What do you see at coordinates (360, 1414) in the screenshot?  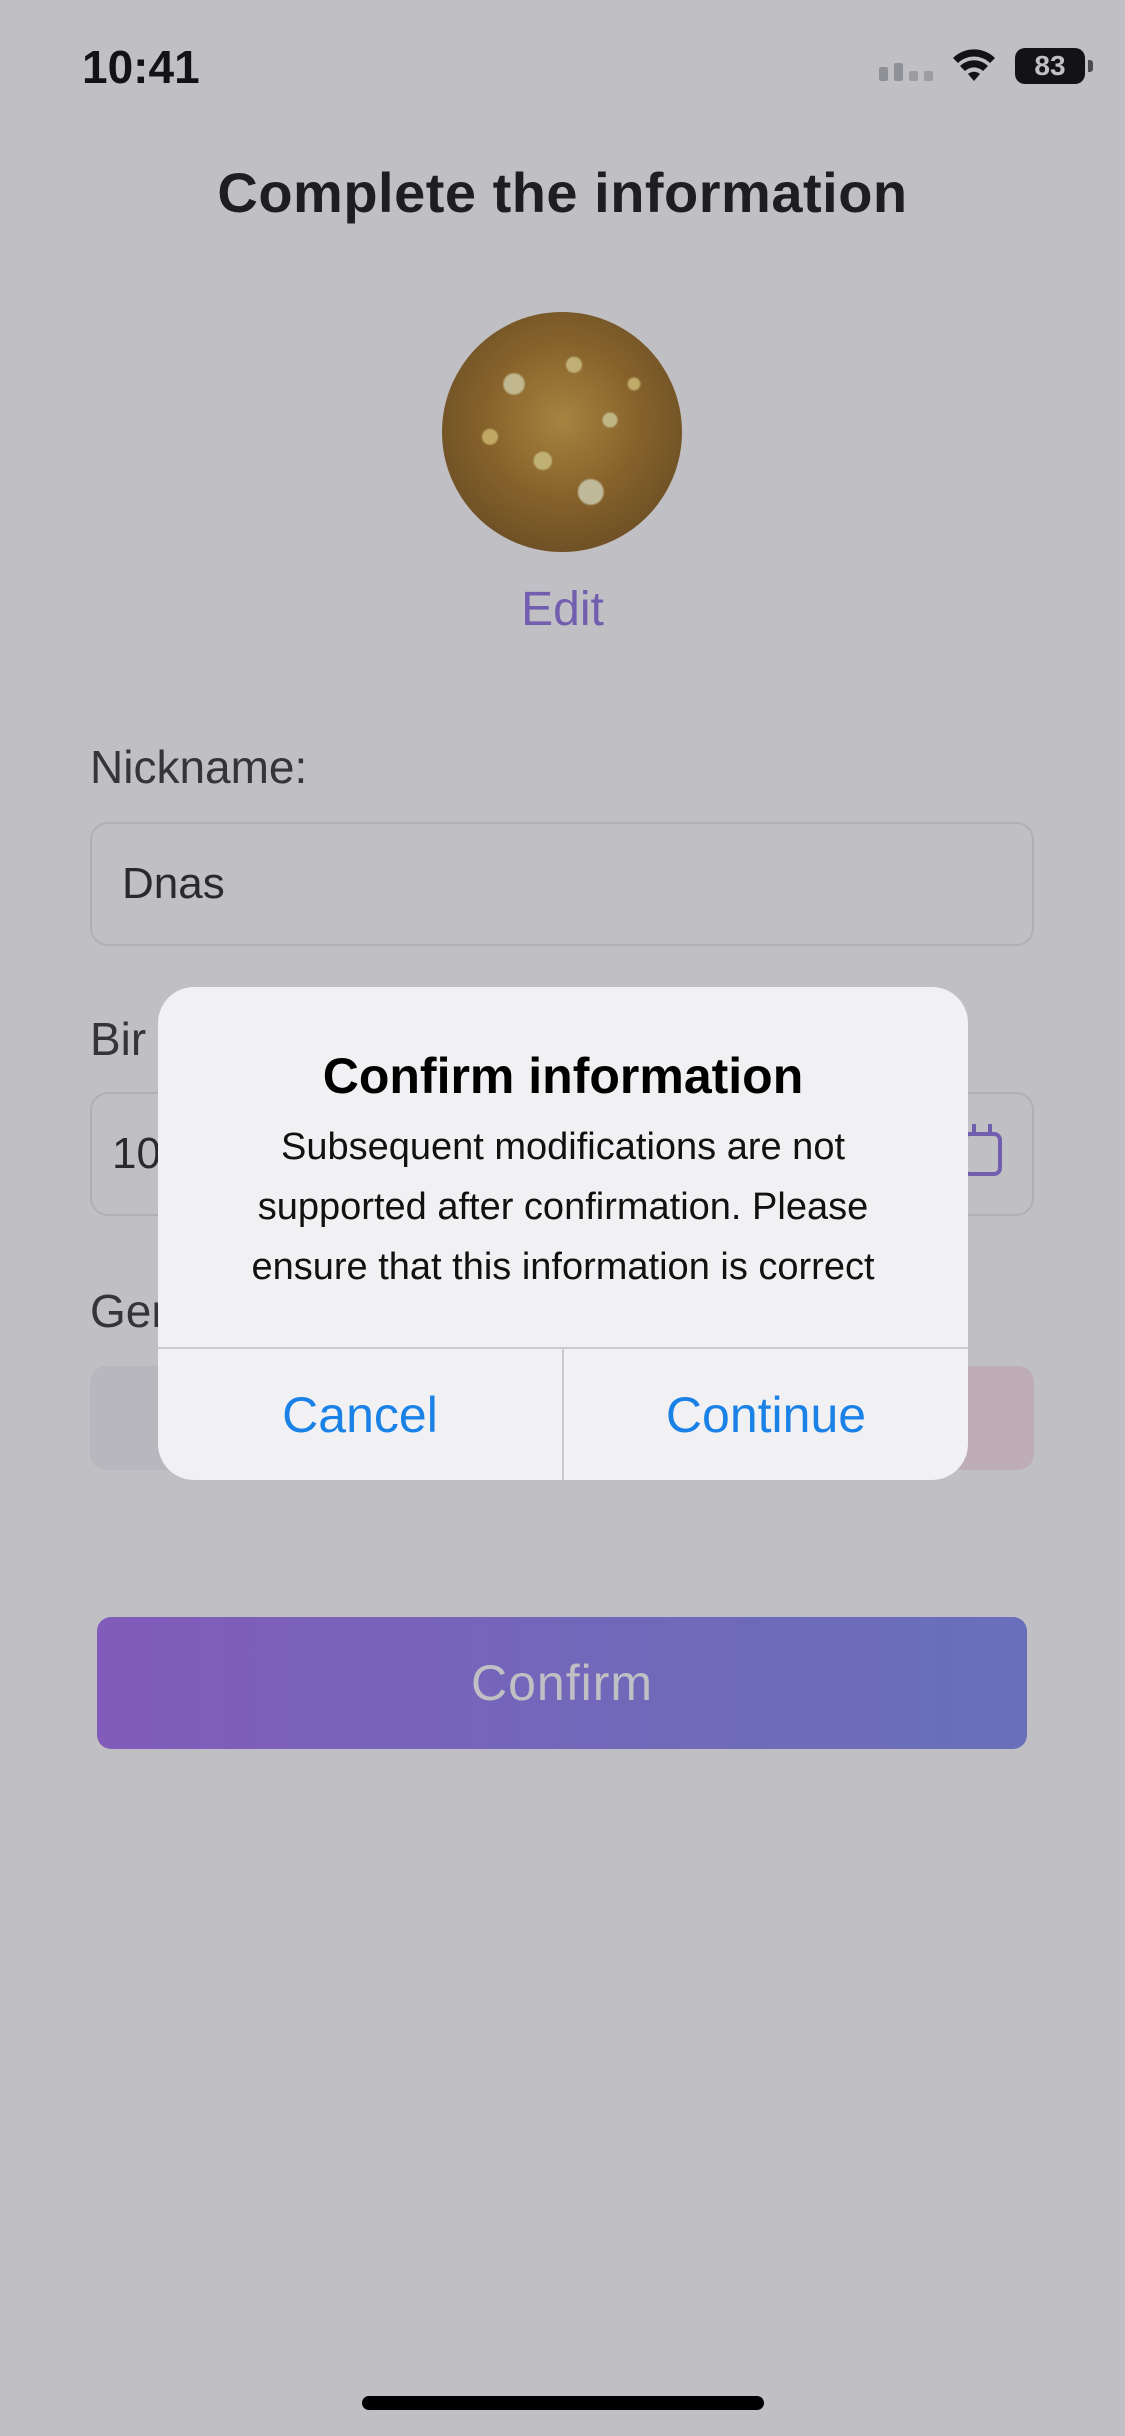 I see `alert-cancel-button: Cancel` at bounding box center [360, 1414].